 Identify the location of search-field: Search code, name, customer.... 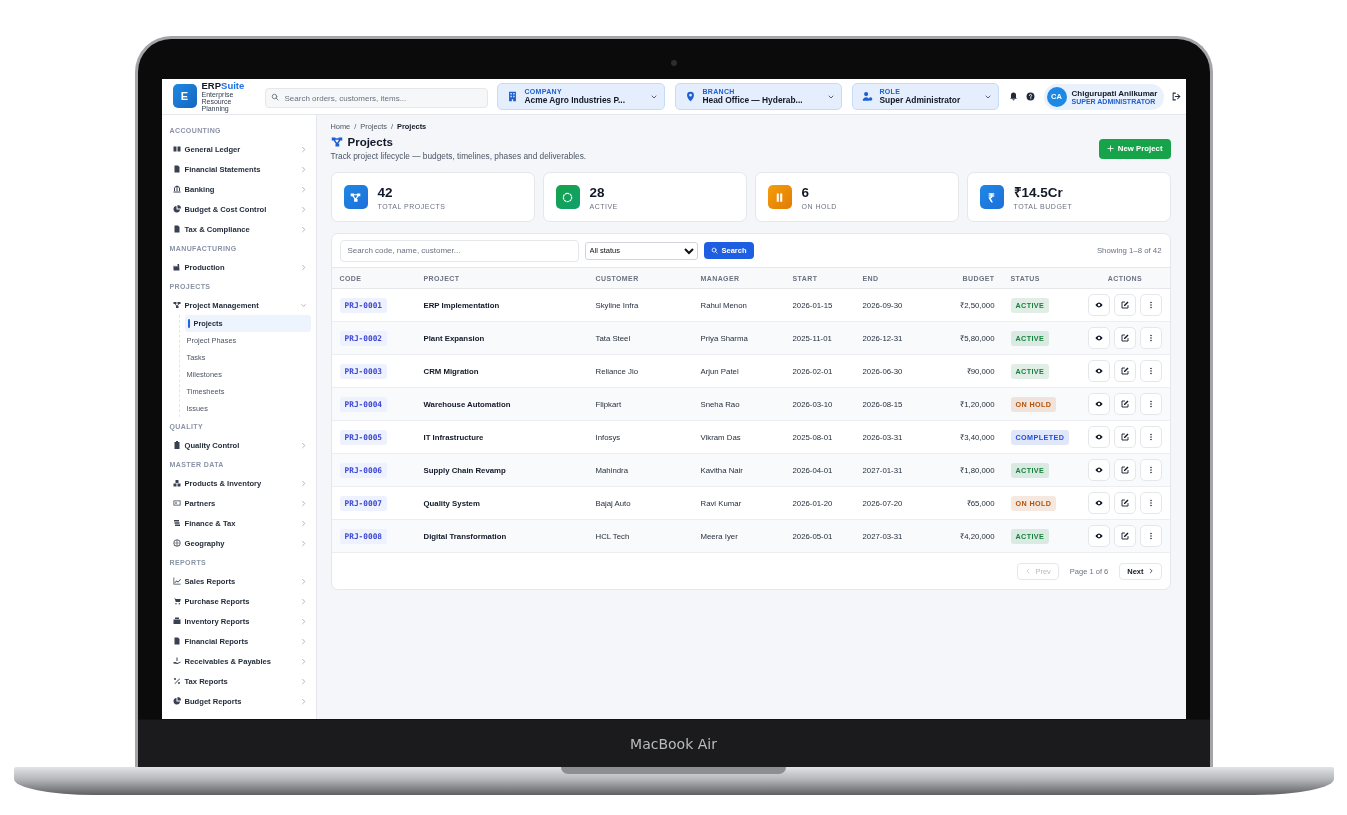
(459, 250).